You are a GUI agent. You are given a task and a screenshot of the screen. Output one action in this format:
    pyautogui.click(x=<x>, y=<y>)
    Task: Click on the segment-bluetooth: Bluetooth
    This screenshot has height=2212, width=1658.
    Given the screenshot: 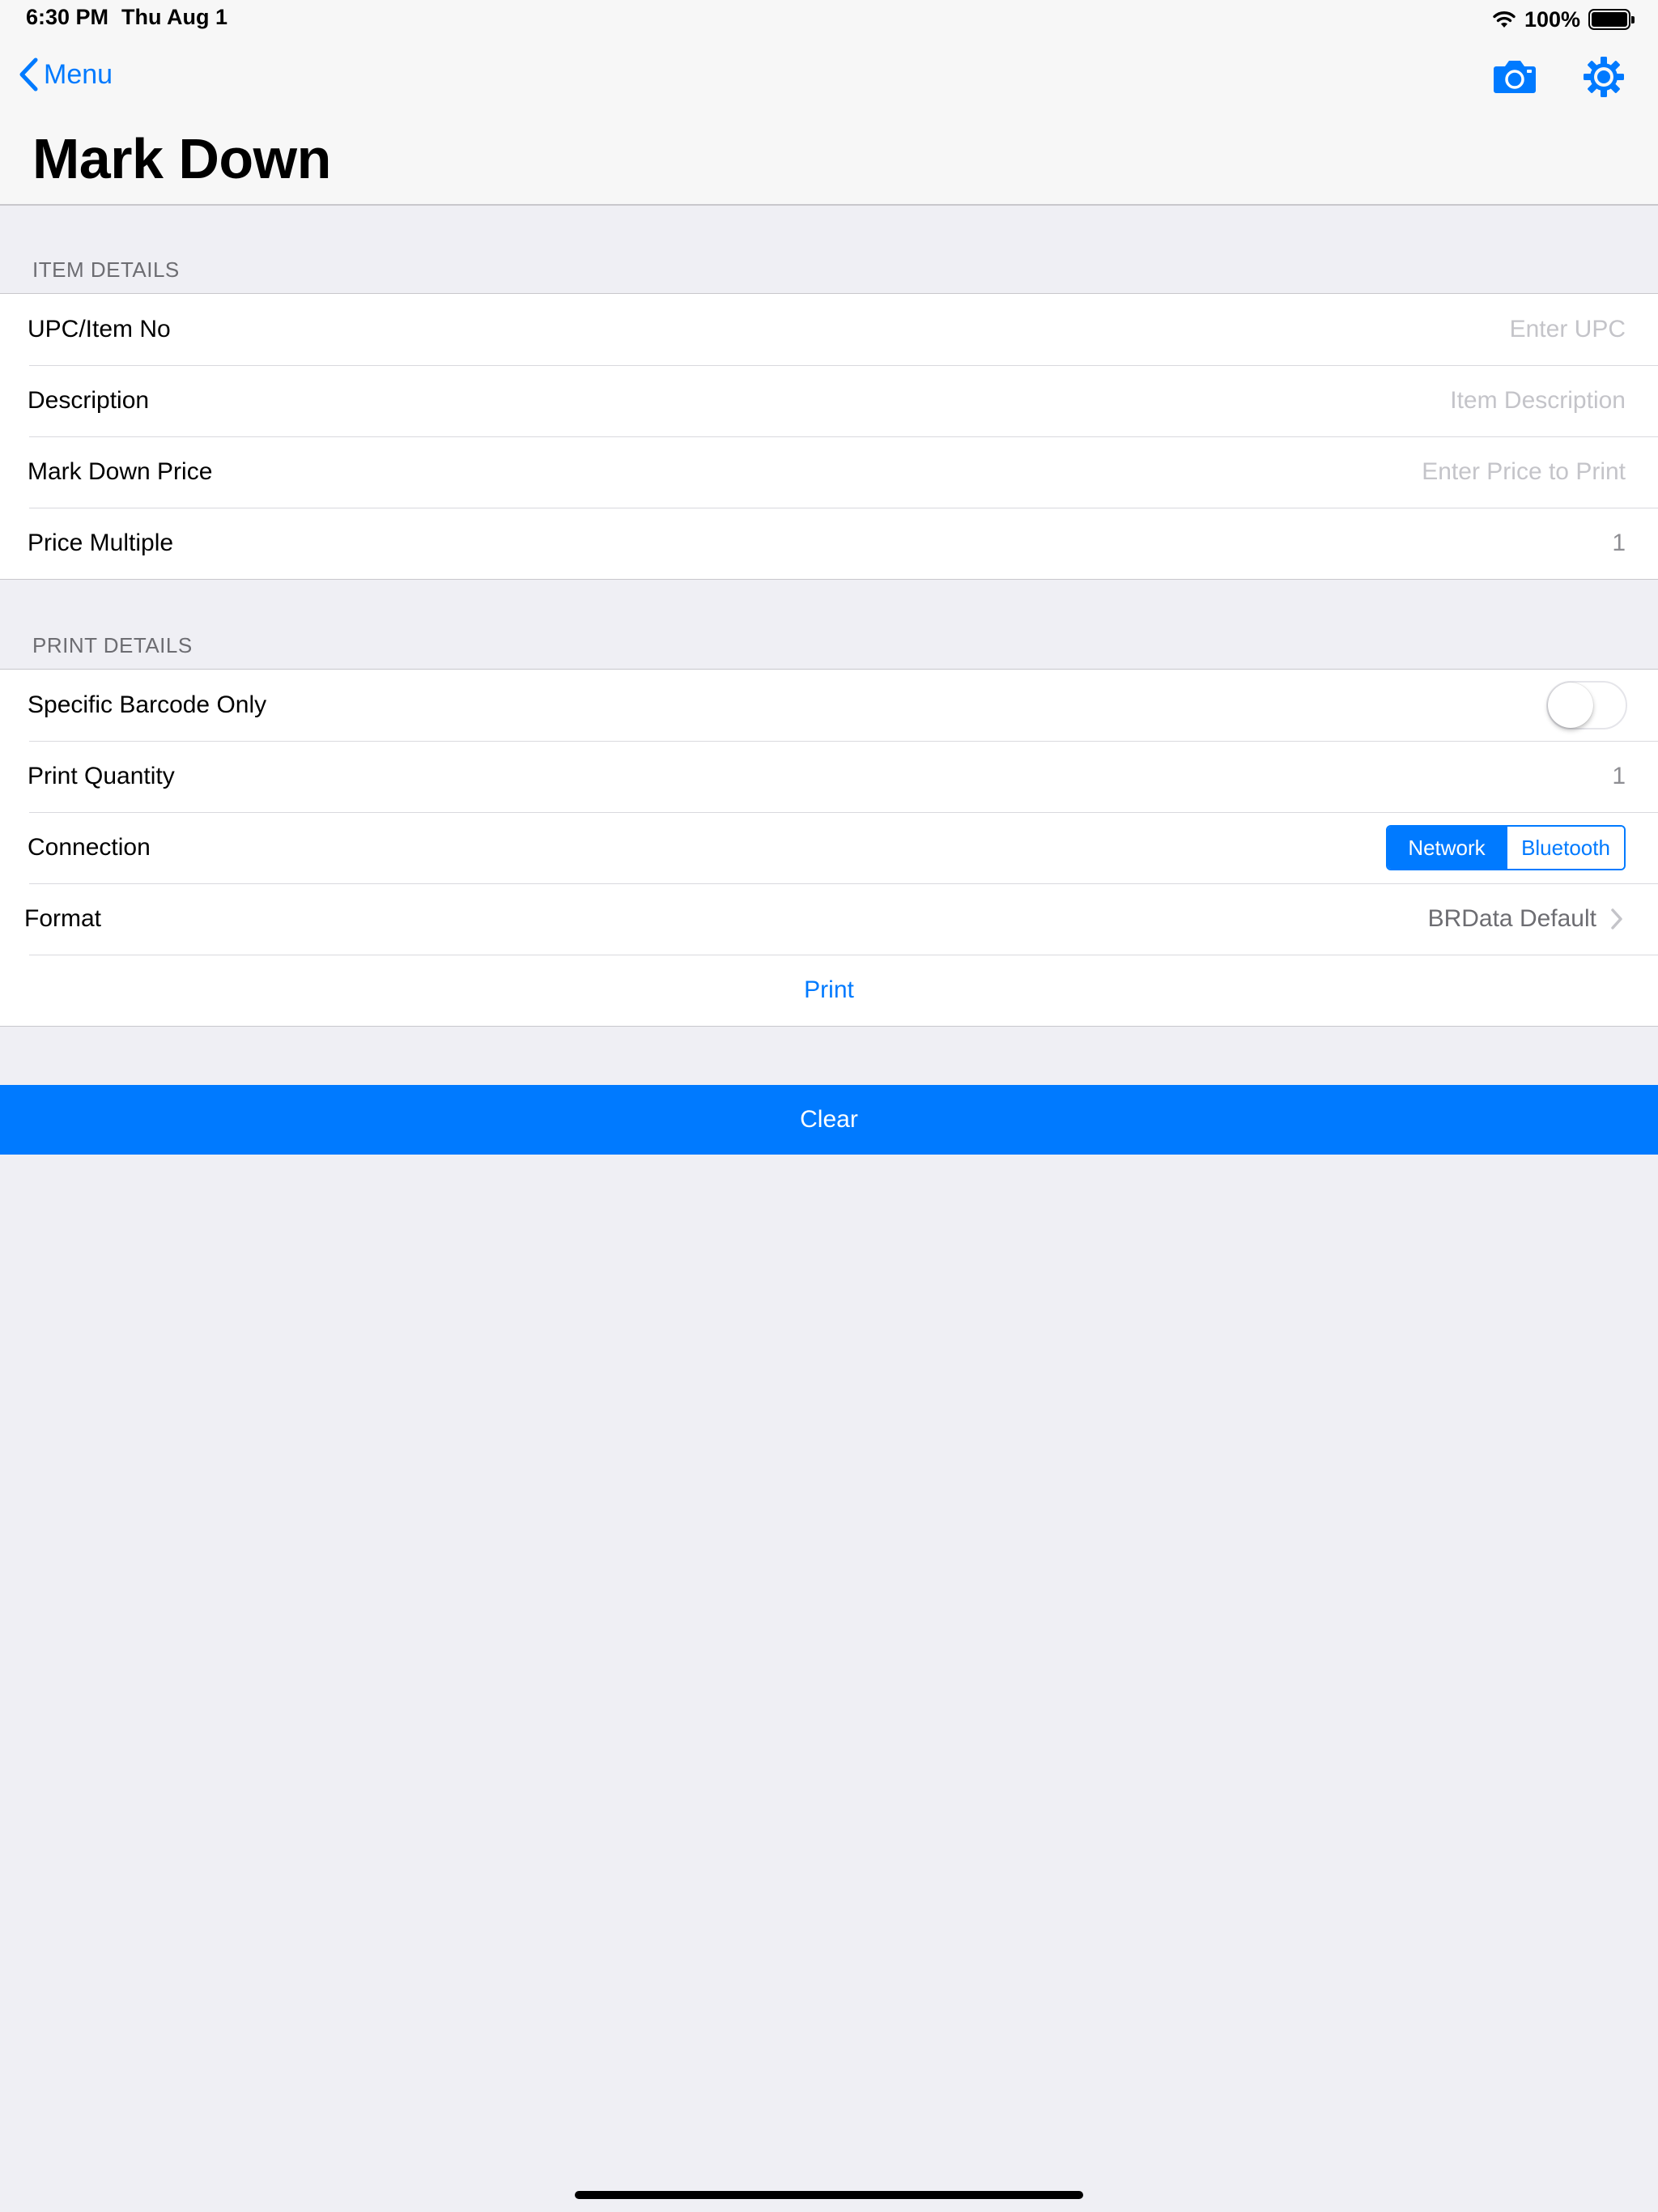 What is the action you would take?
    pyautogui.click(x=1565, y=848)
    